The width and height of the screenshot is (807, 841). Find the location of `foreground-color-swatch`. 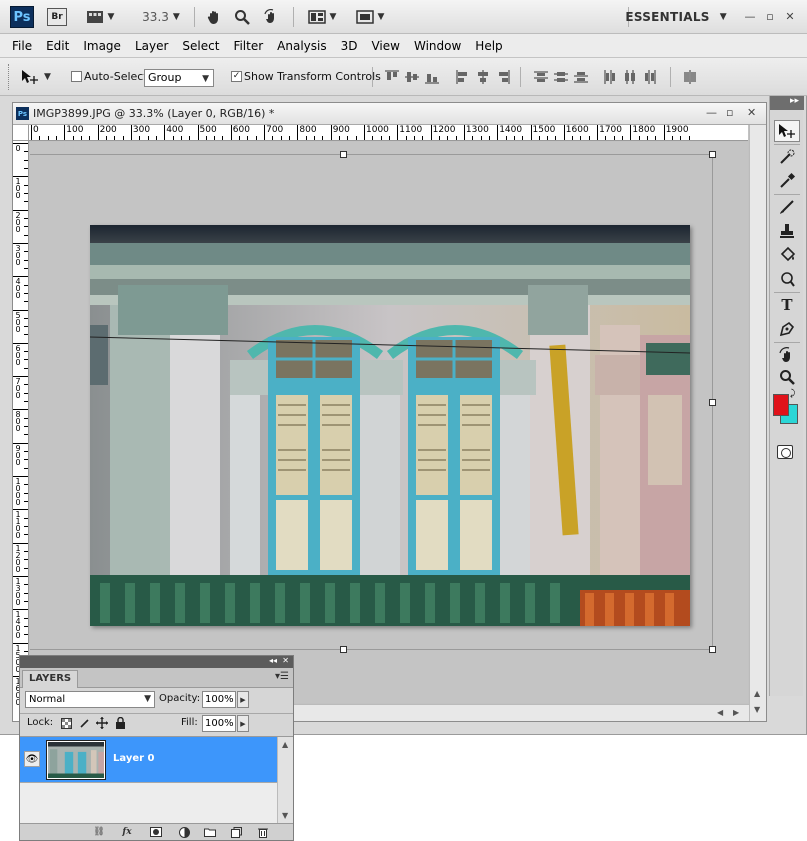

foreground-color-swatch is located at coordinates (781, 405).